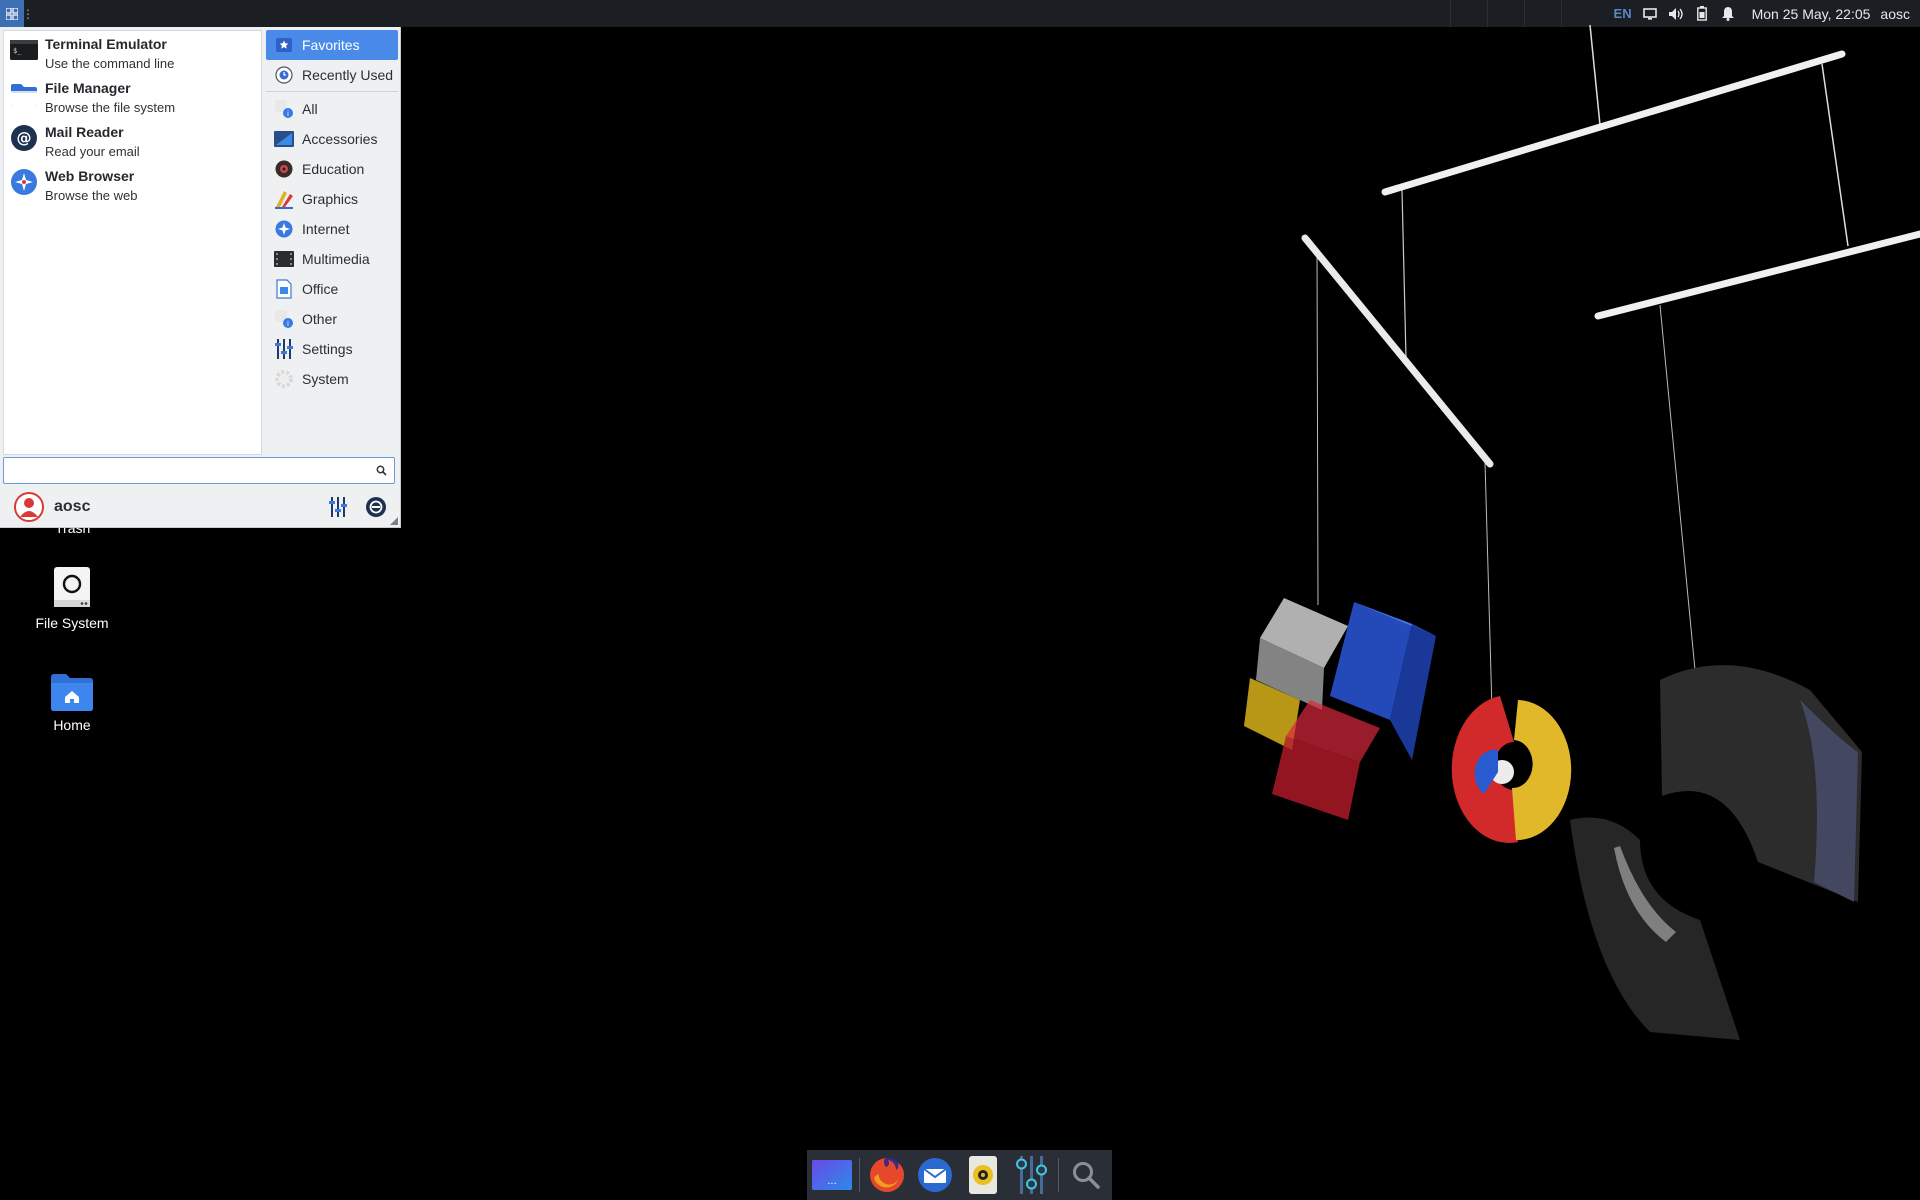  I want to click on app-finder-launcher, so click(1086, 1175).